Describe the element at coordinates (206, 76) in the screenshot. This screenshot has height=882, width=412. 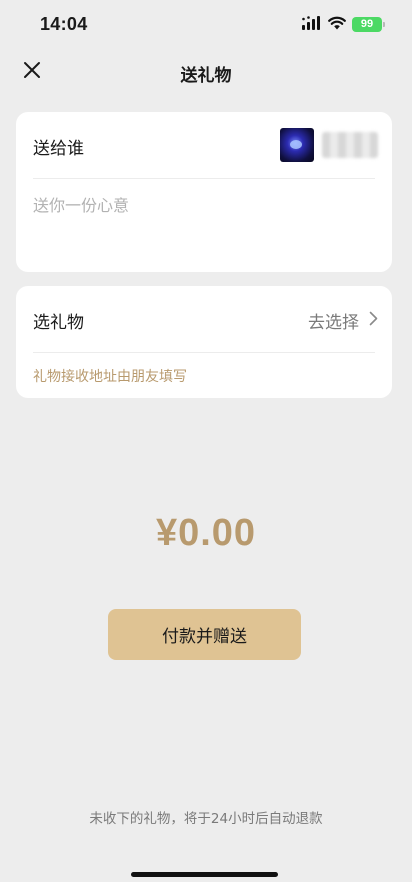
I see `page-title: 送礼物` at that location.